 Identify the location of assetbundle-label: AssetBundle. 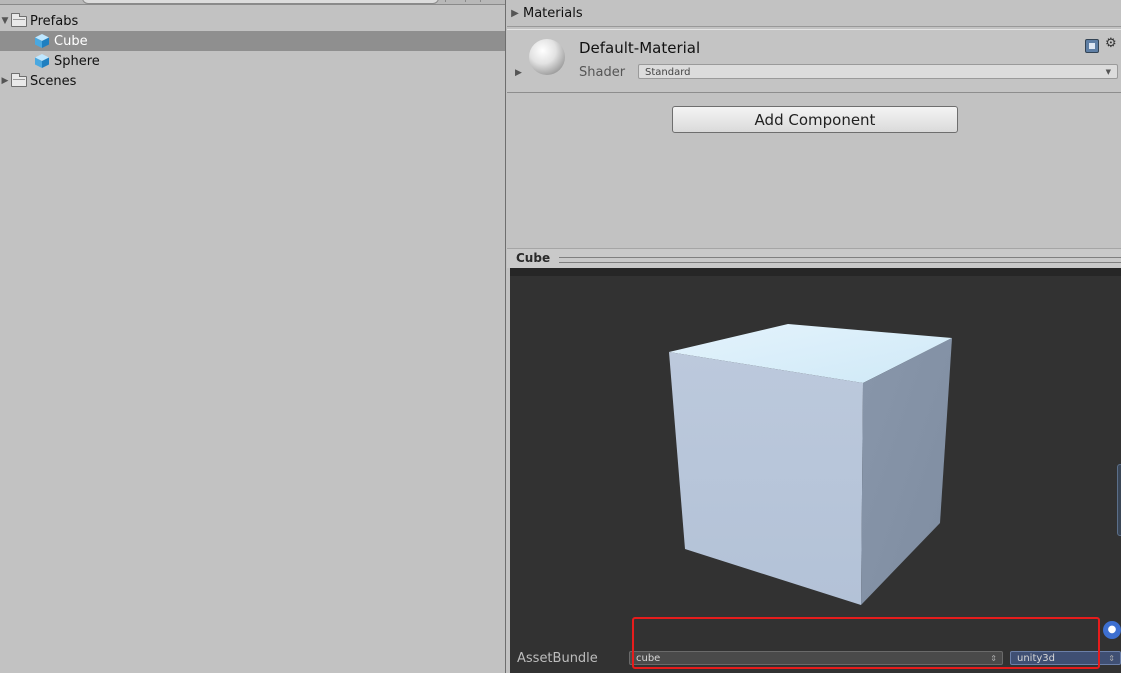
(557, 658).